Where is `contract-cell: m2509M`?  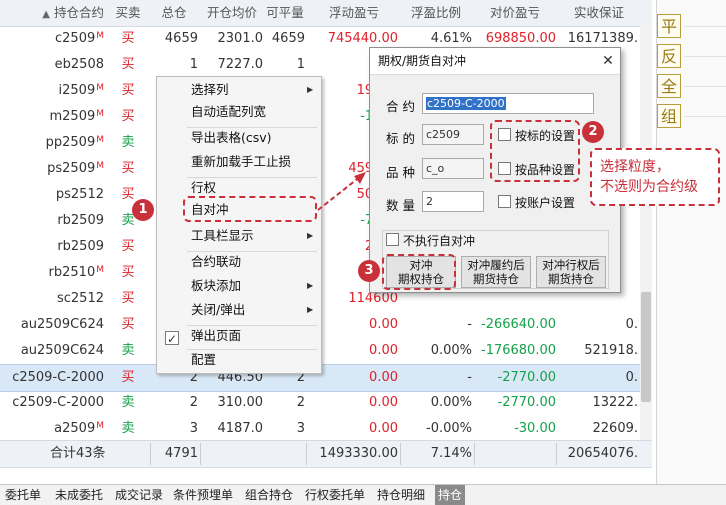 contract-cell: m2509M is located at coordinates (76, 116).